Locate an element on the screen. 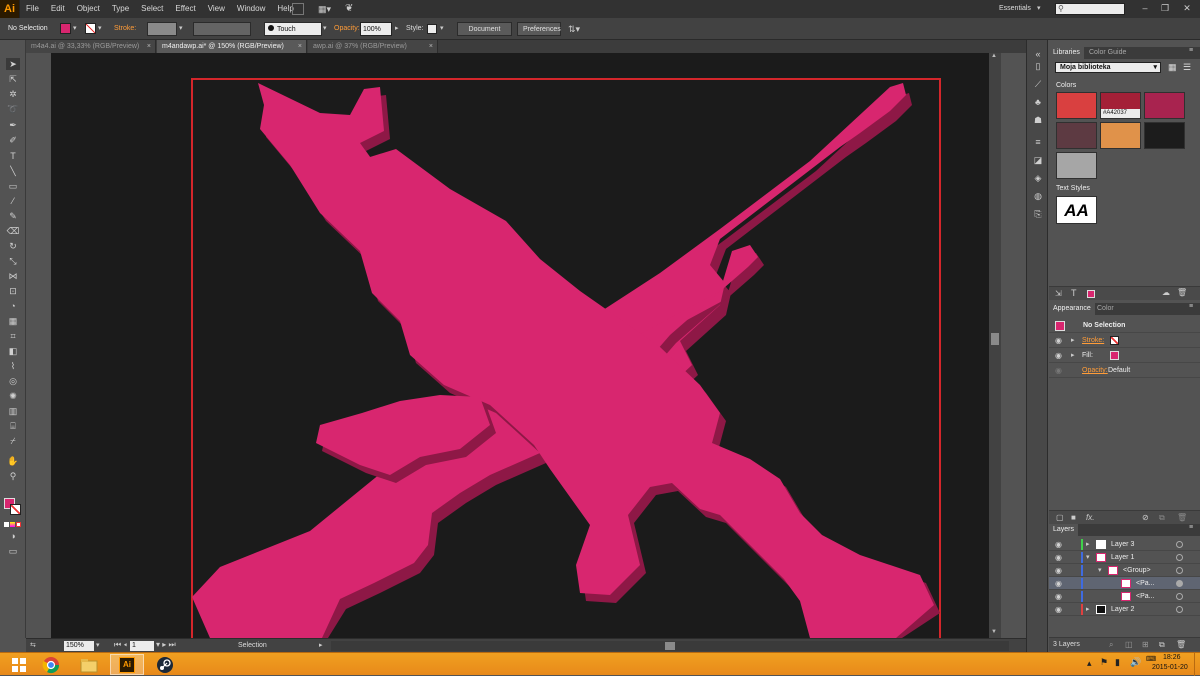 This screenshot has height=676, width=1200. curvature-tool-icon: ✐ is located at coordinates (13, 140).